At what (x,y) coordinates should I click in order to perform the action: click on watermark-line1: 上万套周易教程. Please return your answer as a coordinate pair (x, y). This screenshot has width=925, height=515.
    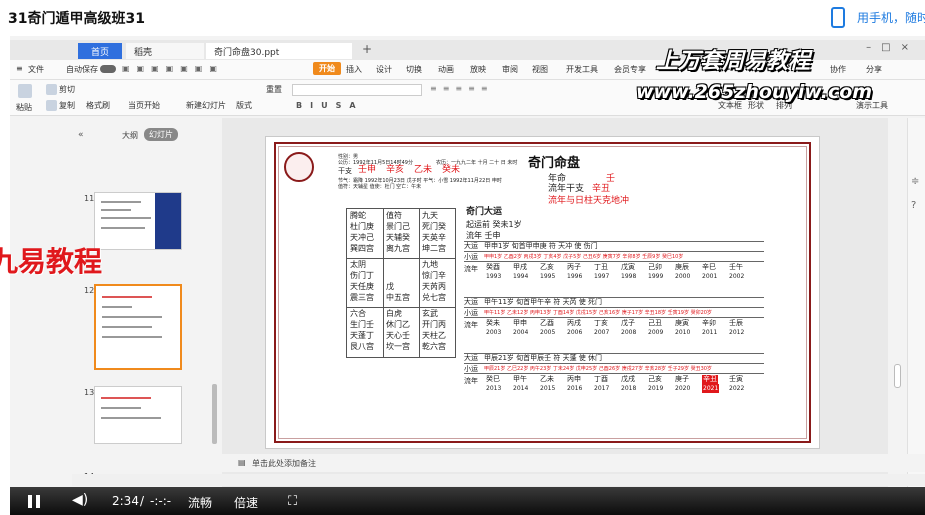
    Looking at the image, I should click on (733, 61).